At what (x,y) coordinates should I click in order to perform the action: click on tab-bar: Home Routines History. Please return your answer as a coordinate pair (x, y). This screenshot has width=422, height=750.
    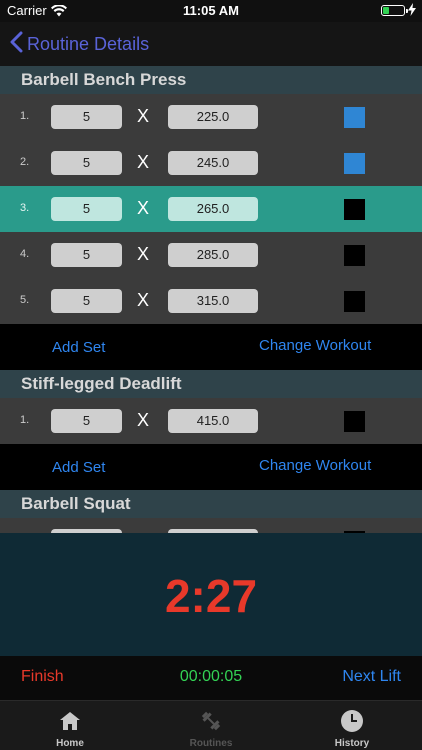
    Looking at the image, I should click on (211, 725).